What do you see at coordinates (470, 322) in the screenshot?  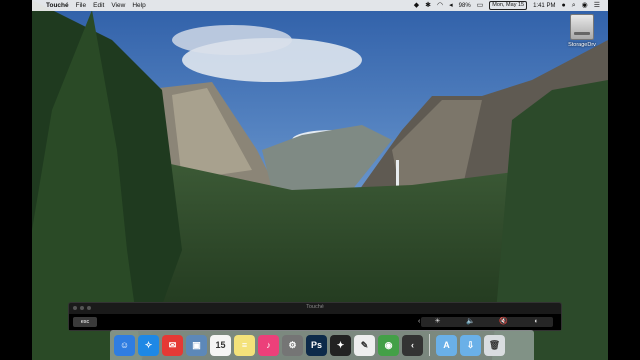 I see `volume-icon: 🔈` at bounding box center [470, 322].